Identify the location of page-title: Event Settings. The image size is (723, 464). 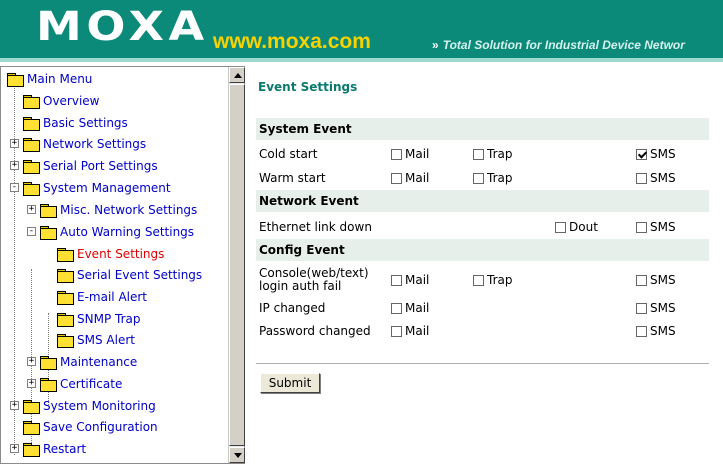
(308, 87).